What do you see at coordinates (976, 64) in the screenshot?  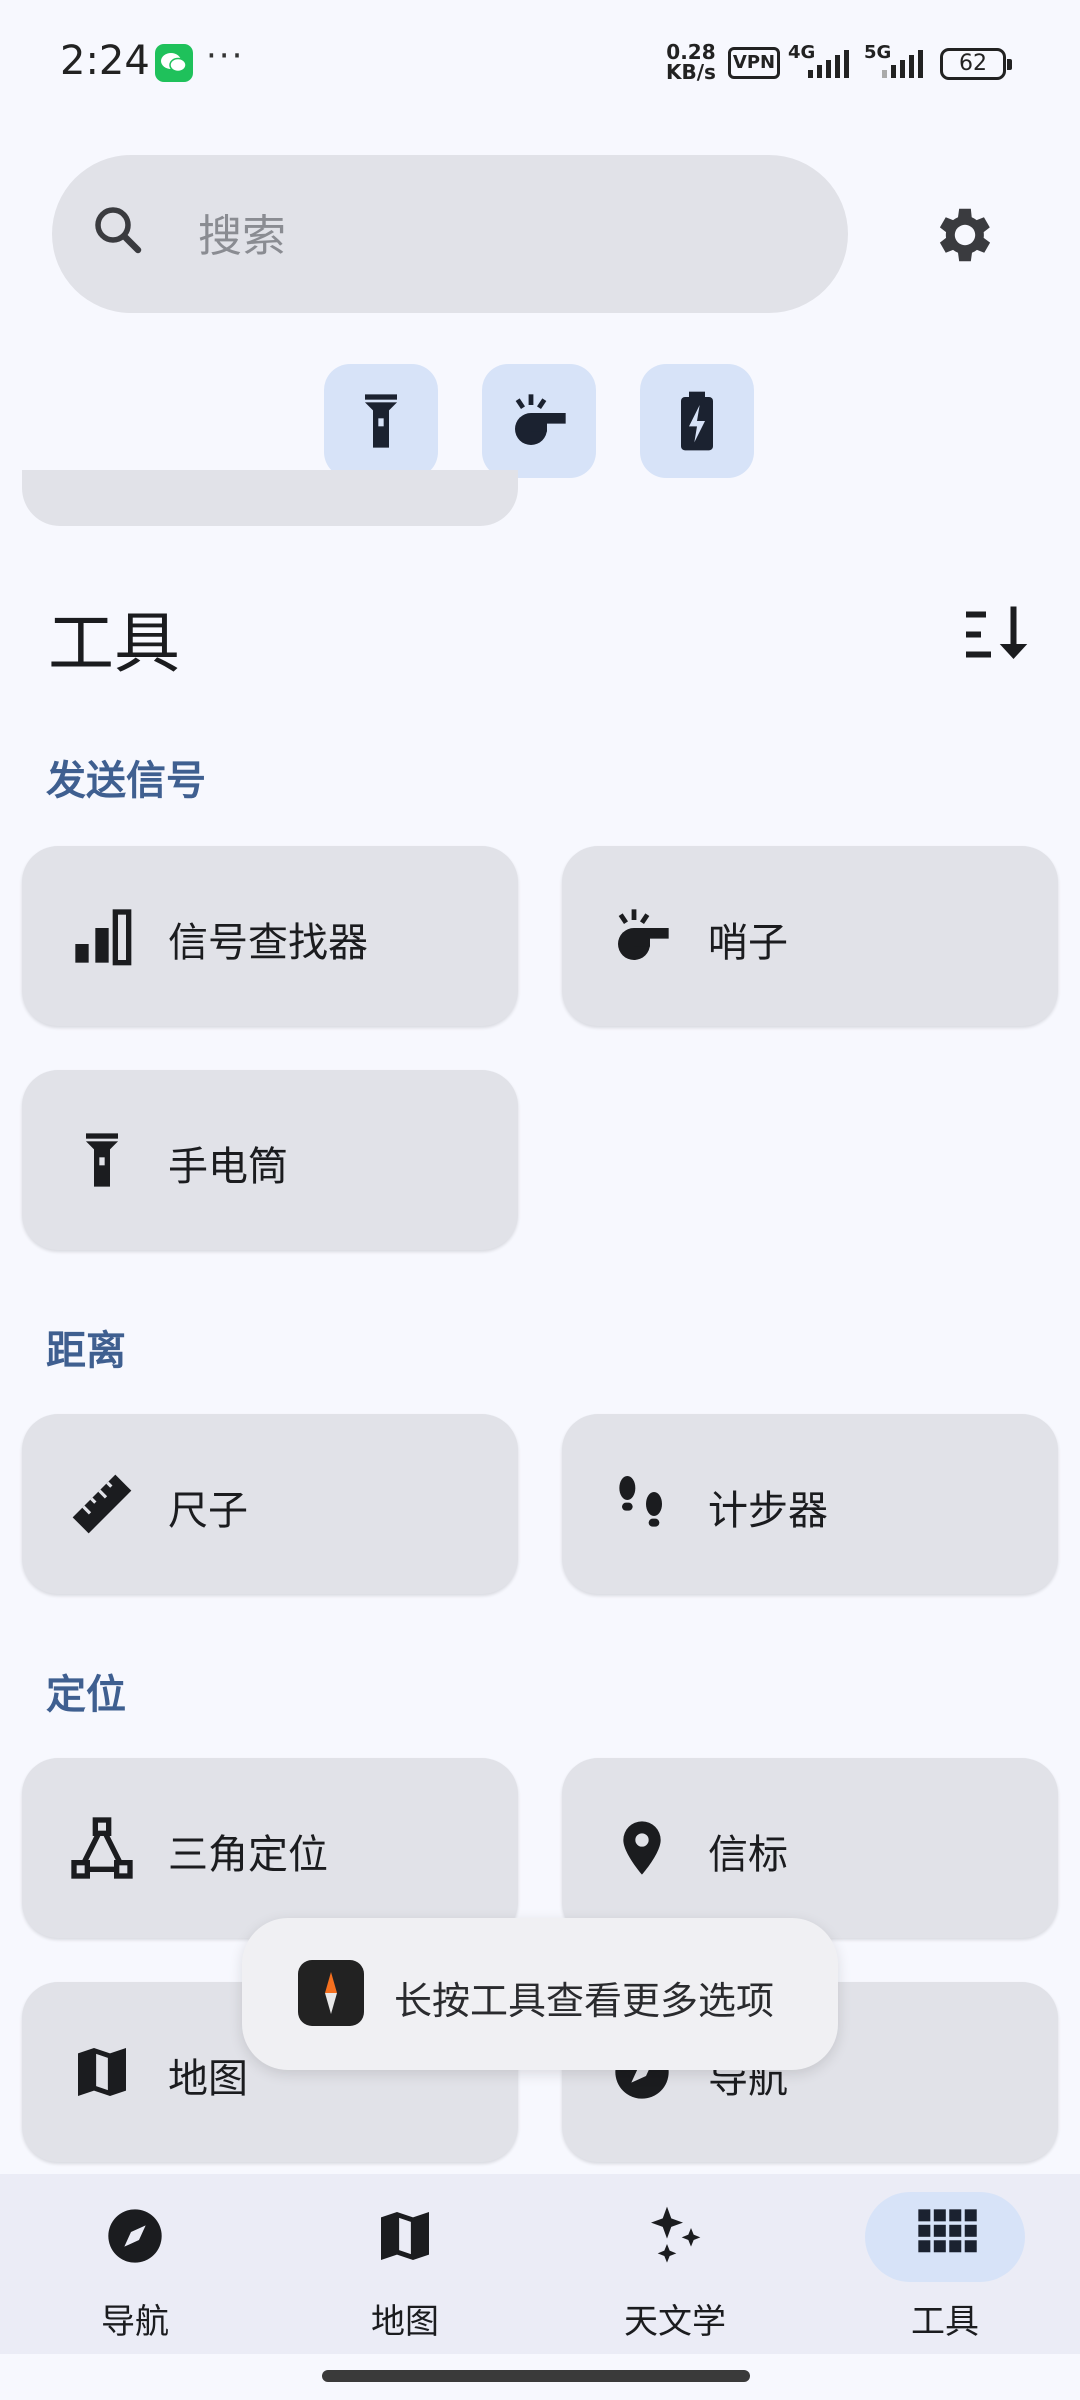 I see `battery-indicator: 62` at bounding box center [976, 64].